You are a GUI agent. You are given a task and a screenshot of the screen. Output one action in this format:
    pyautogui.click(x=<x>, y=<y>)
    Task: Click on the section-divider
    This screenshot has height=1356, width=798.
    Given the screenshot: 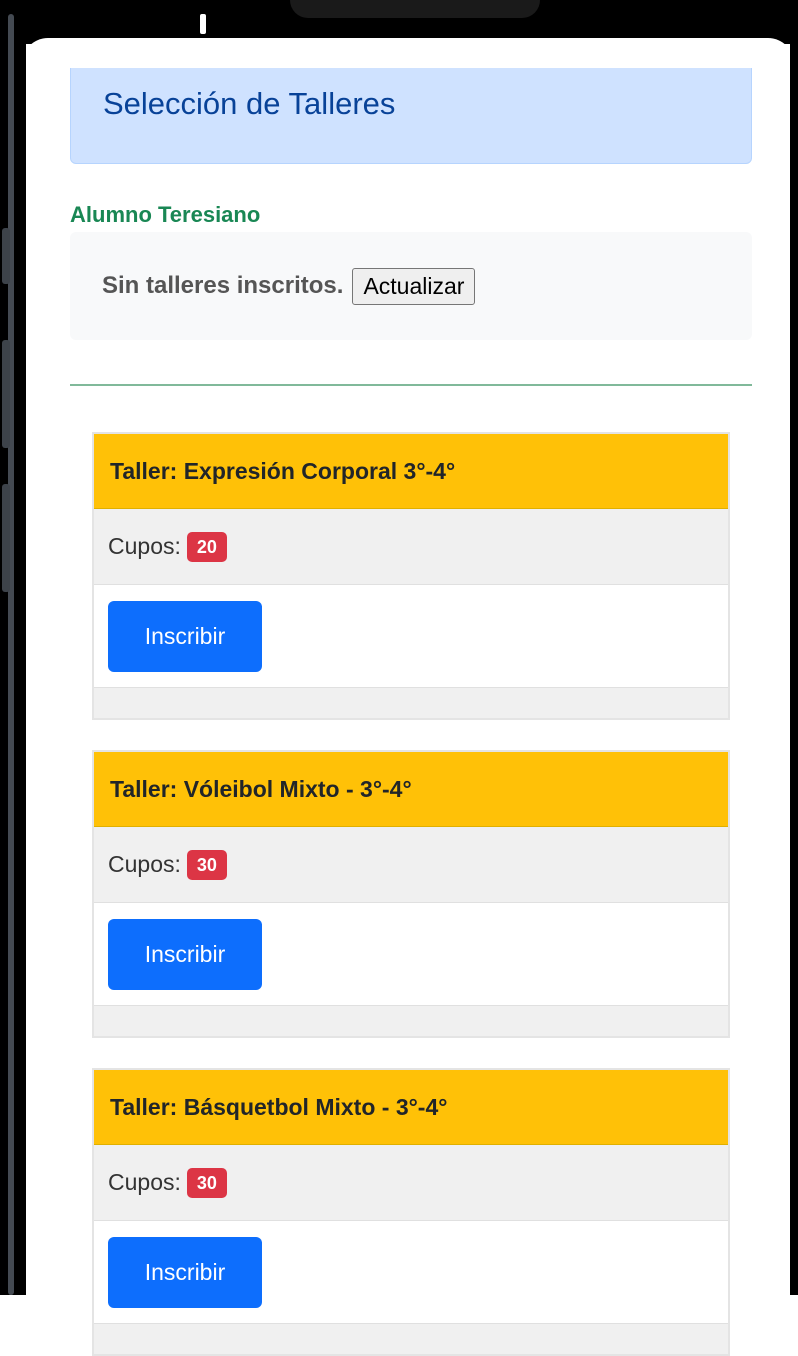 What is the action you would take?
    pyautogui.click(x=411, y=385)
    